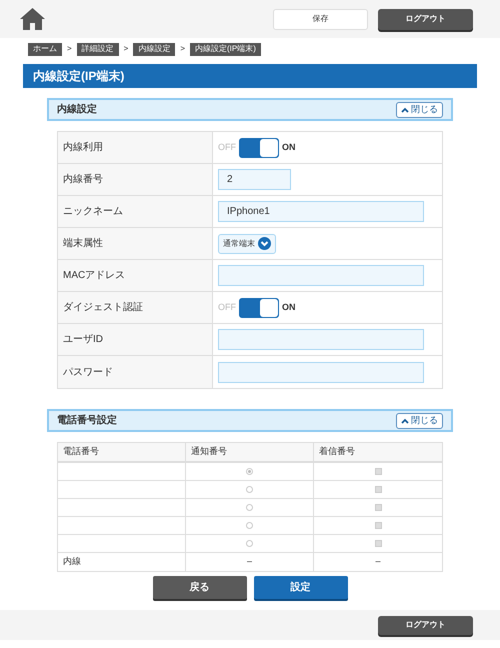 This screenshot has width=500, height=648. What do you see at coordinates (97, 49) in the screenshot?
I see `breadcrumb-link: 詳細設定` at bounding box center [97, 49].